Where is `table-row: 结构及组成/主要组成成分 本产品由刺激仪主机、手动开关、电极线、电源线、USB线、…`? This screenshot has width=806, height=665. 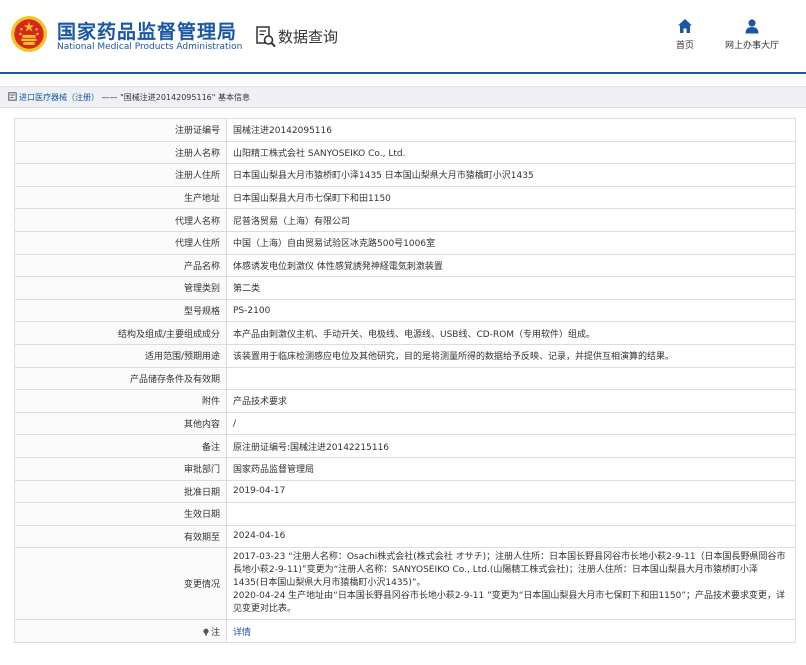 table-row: 结构及组成/主要组成成分 本产品由刺激仪主机、手动开关、电极线、电源线、USB线、… is located at coordinates (405, 333).